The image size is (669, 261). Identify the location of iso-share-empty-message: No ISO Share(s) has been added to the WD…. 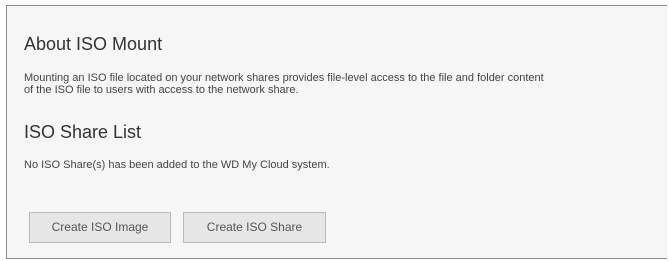
(177, 165).